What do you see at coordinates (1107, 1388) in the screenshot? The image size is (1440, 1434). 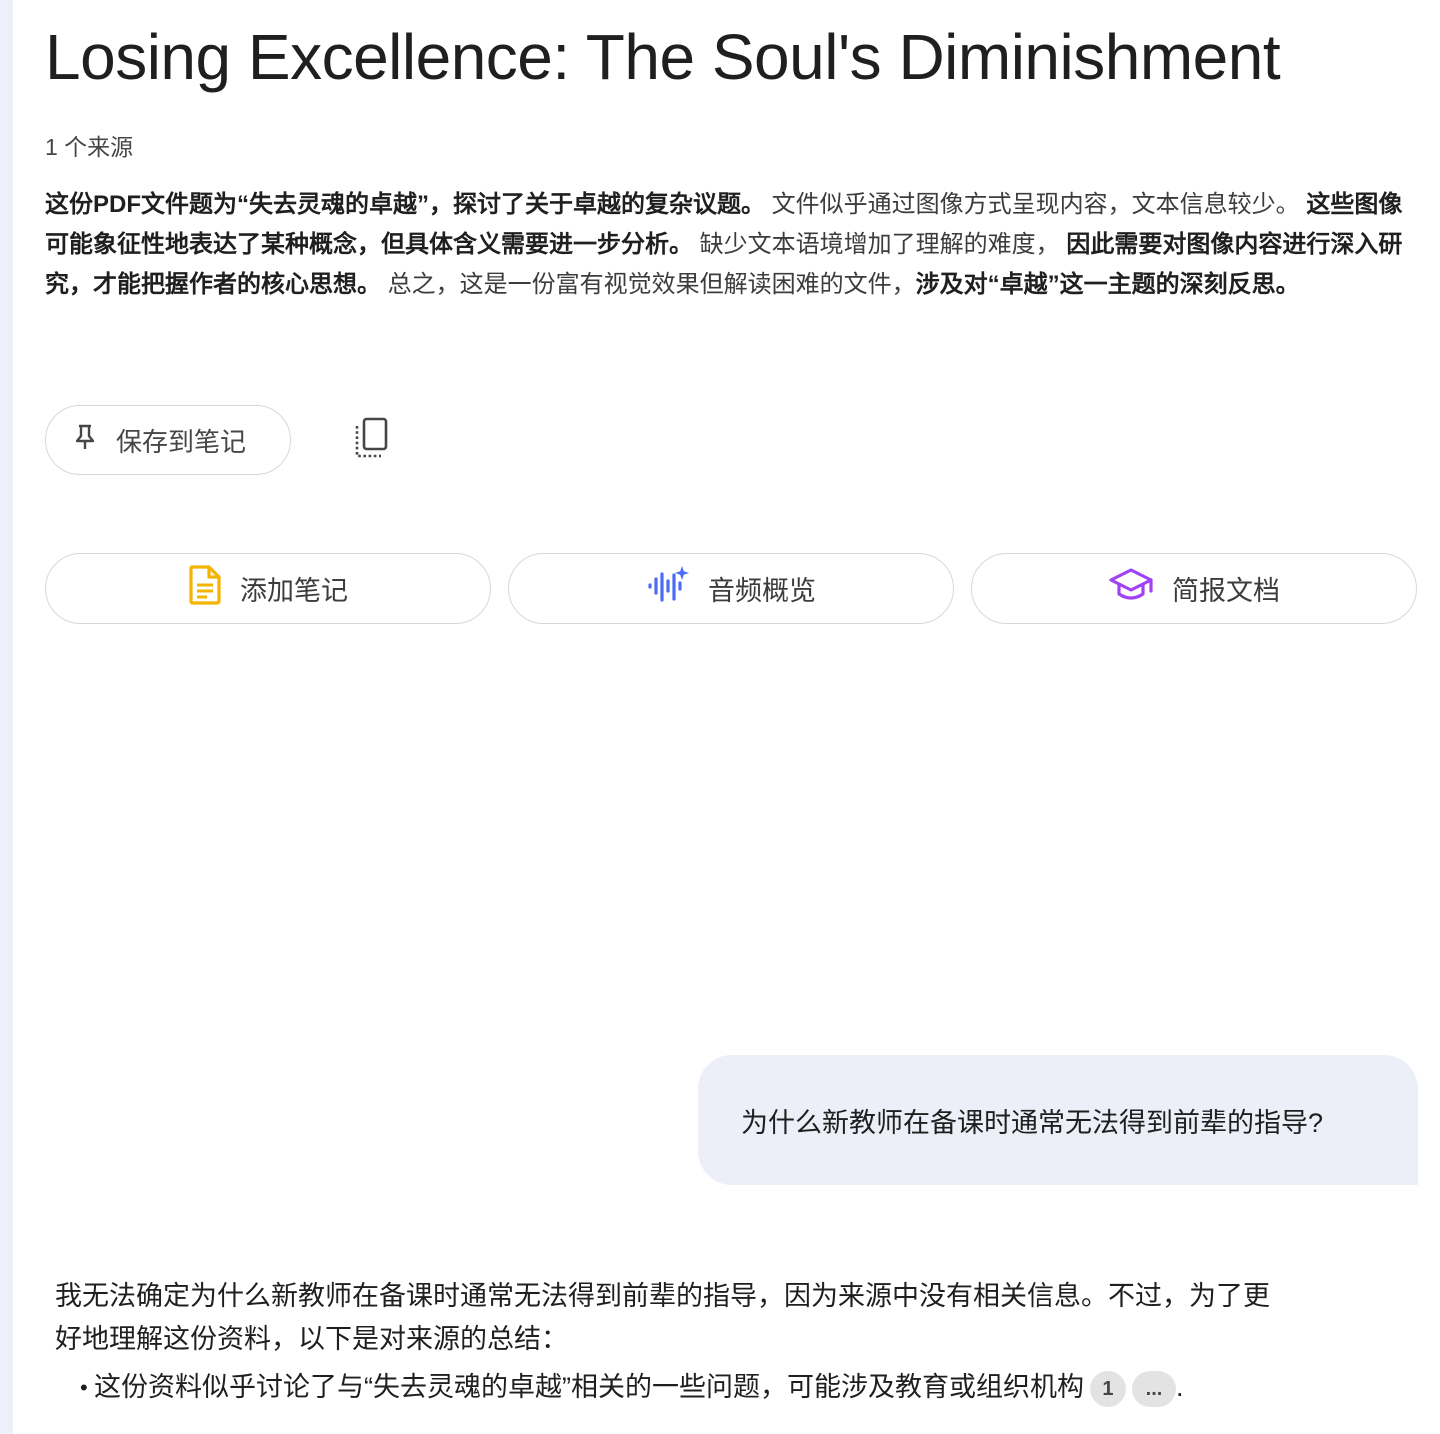 I see `citation-chip: 1` at bounding box center [1107, 1388].